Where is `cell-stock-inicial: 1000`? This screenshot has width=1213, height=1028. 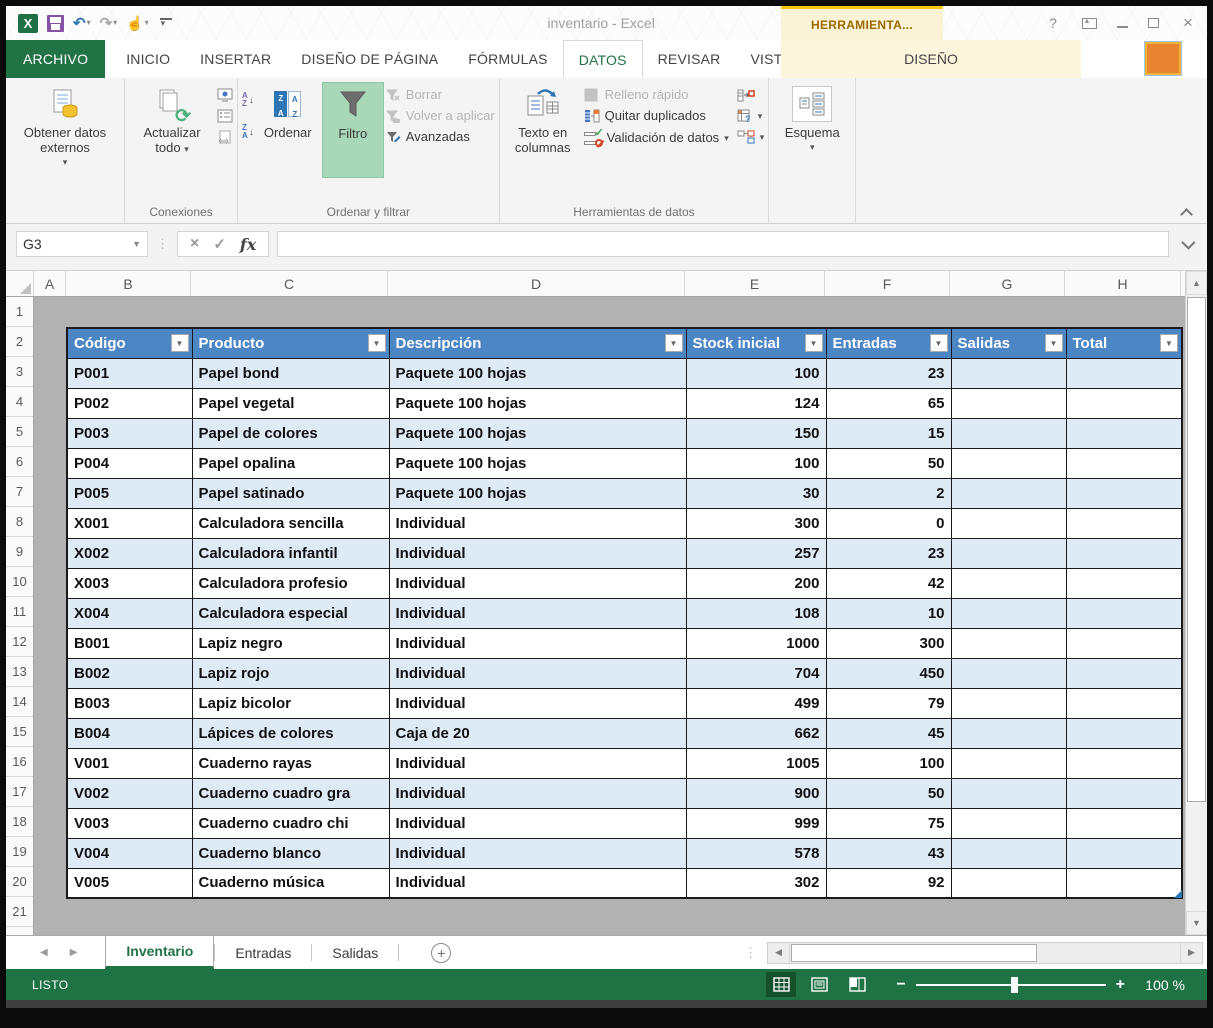
cell-stock-inicial: 1000 is located at coordinates (756, 643).